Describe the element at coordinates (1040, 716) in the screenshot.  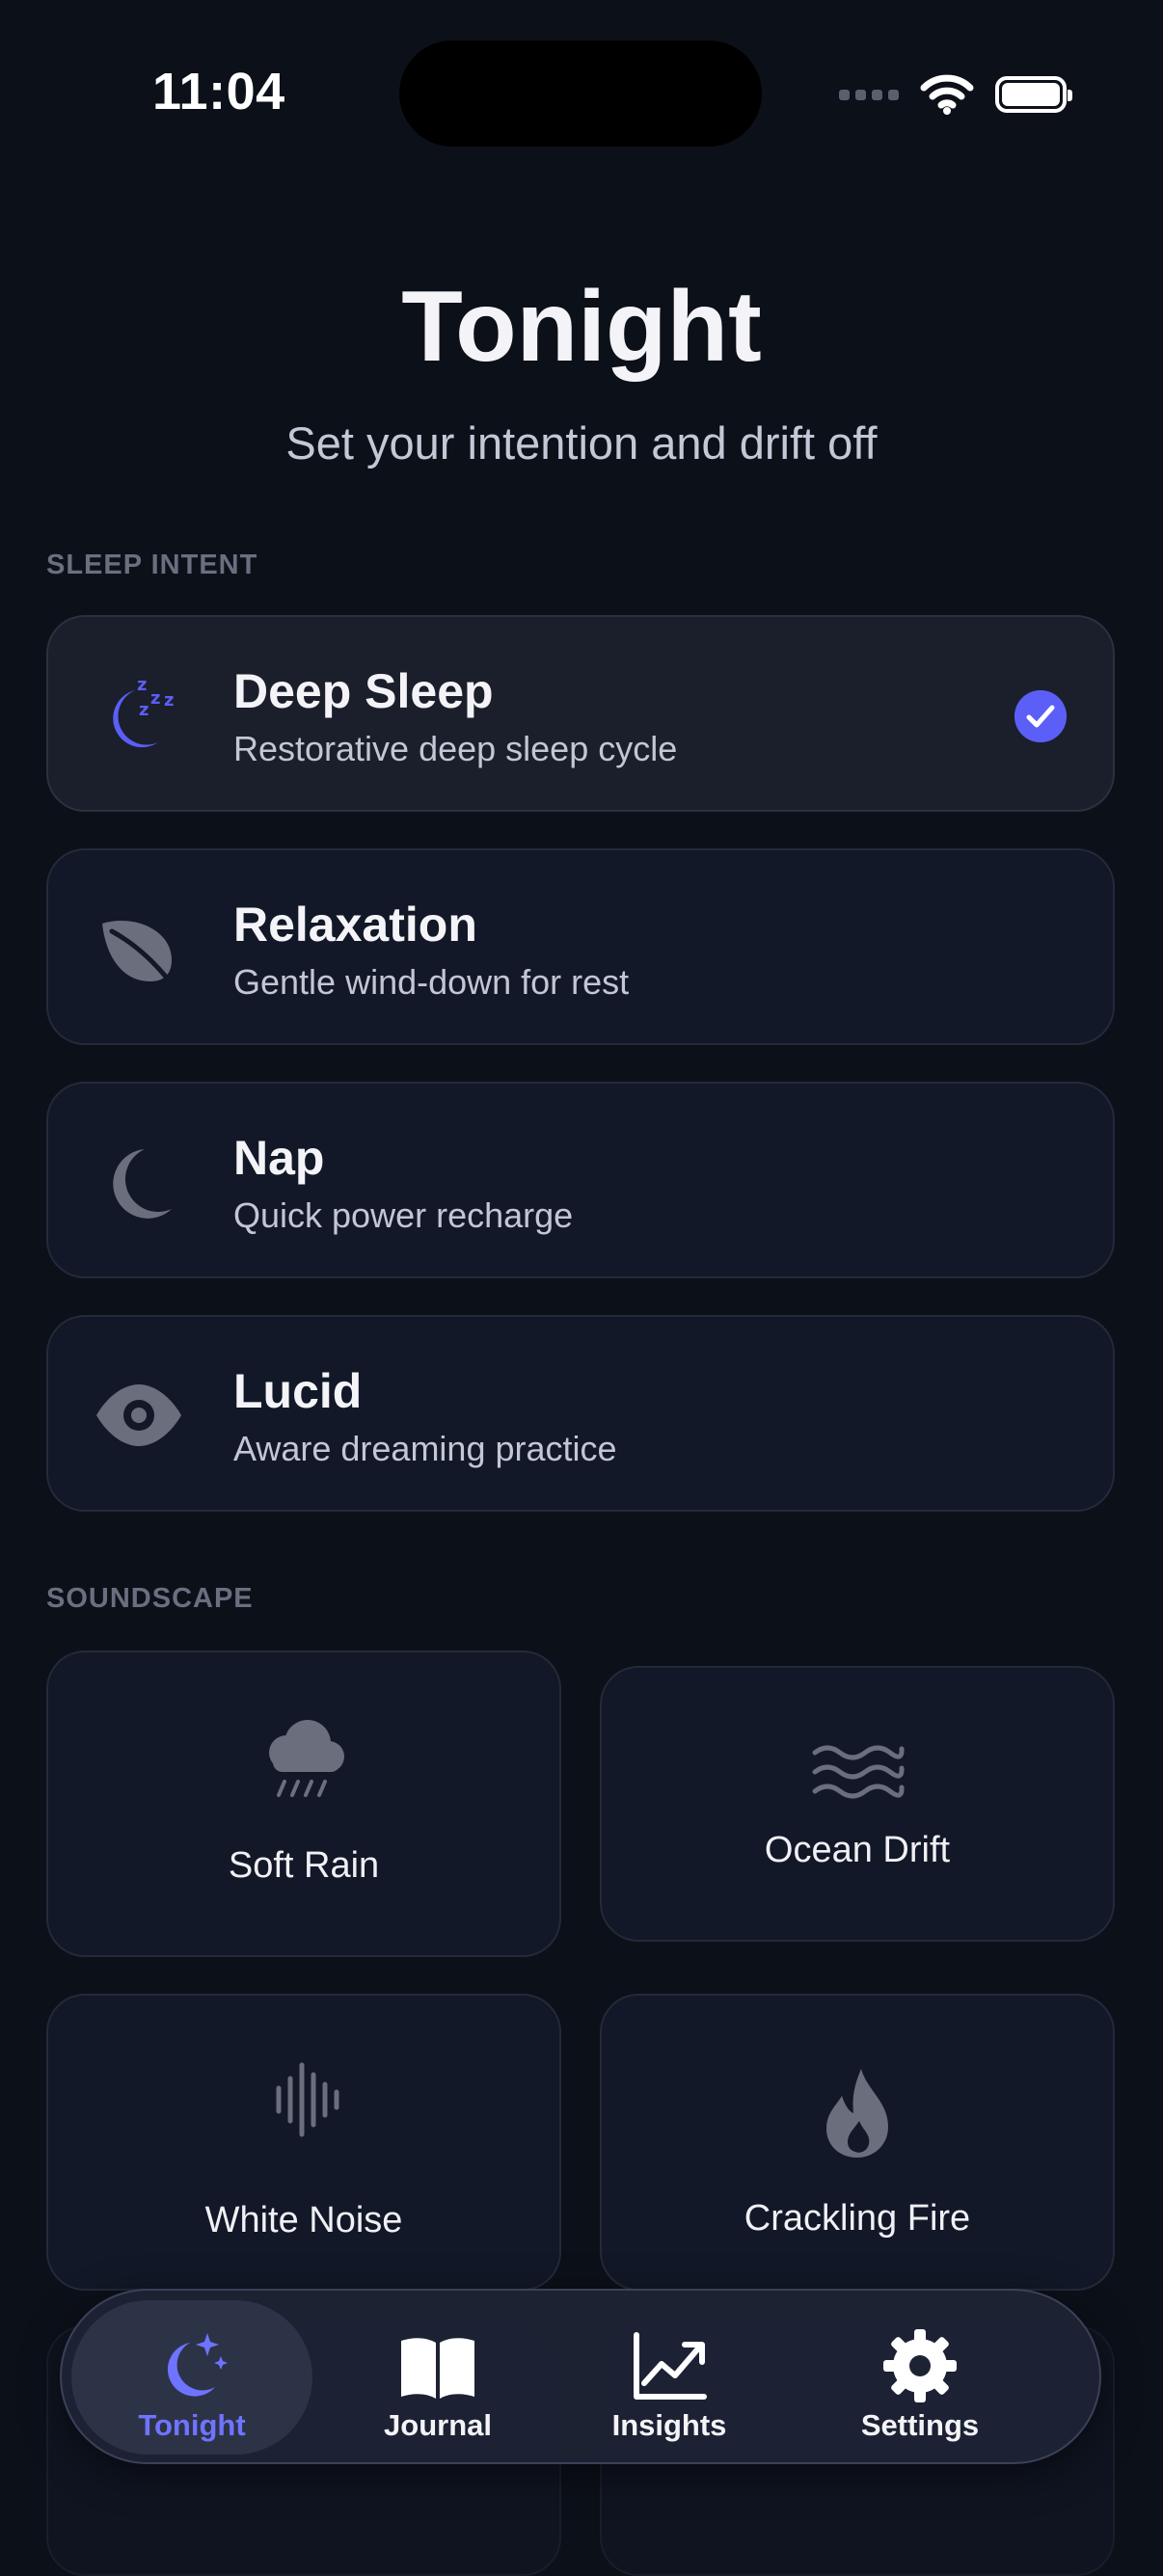
I see `checkmark-icon` at that location.